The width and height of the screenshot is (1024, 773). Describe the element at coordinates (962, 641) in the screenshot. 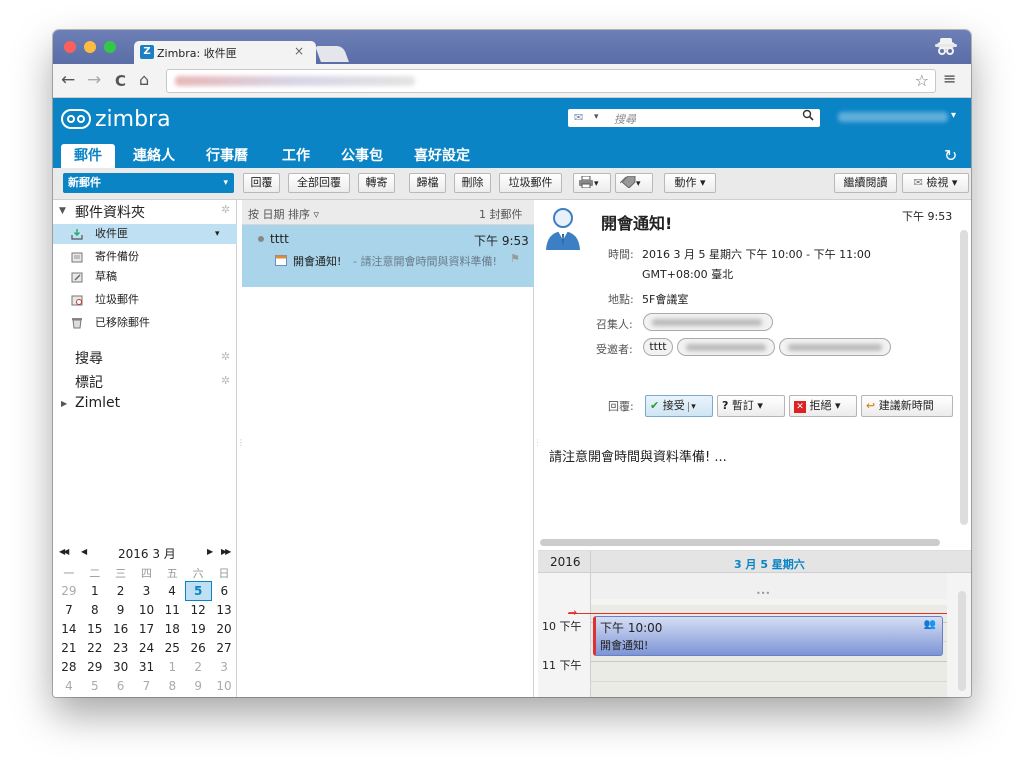

I see `calendar-scrollbar` at that location.